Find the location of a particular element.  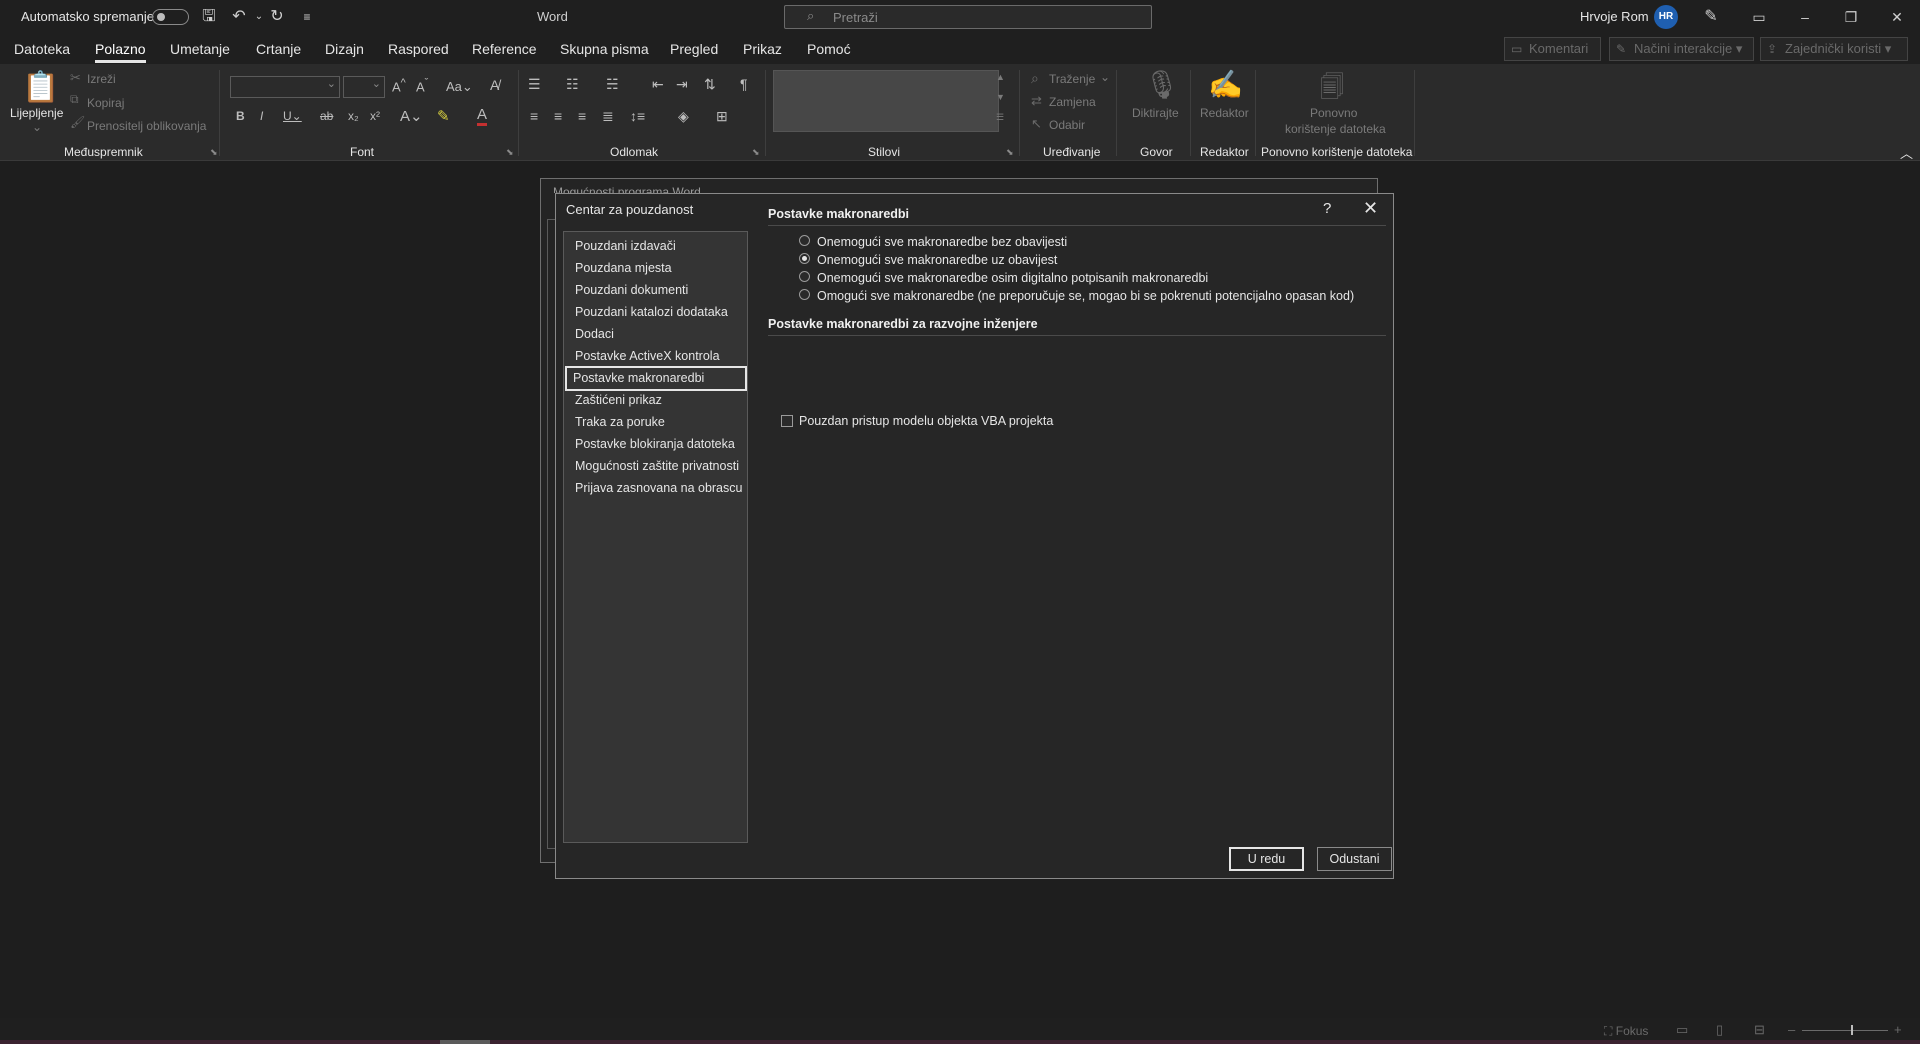

vba-access-checkbox is located at coordinates (787, 421).